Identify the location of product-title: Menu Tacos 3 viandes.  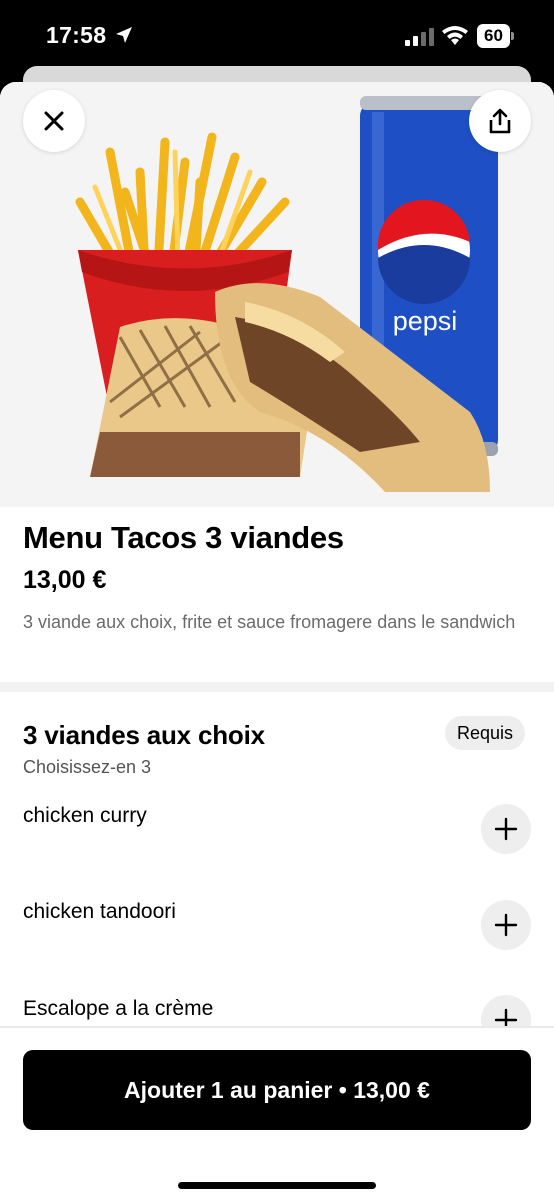
(183, 537).